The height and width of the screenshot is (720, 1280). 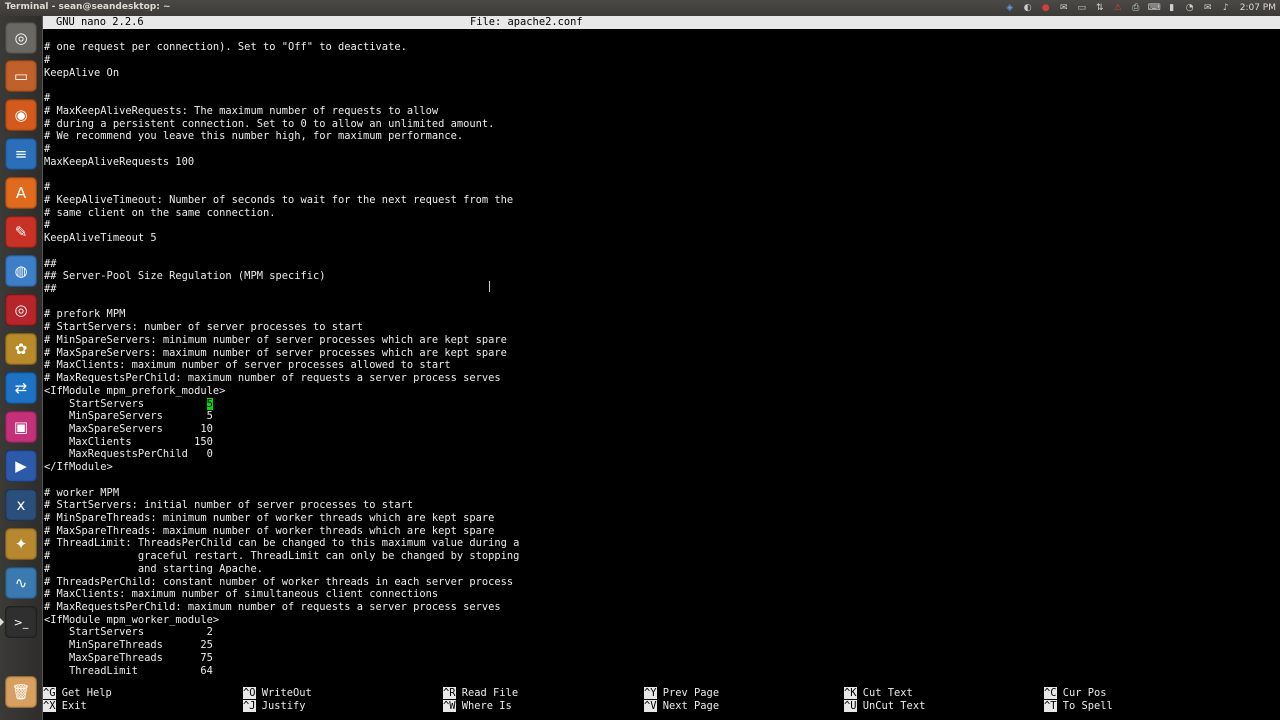 I want to click on shortcut-justify: ^J Justify, so click(x=274, y=706).